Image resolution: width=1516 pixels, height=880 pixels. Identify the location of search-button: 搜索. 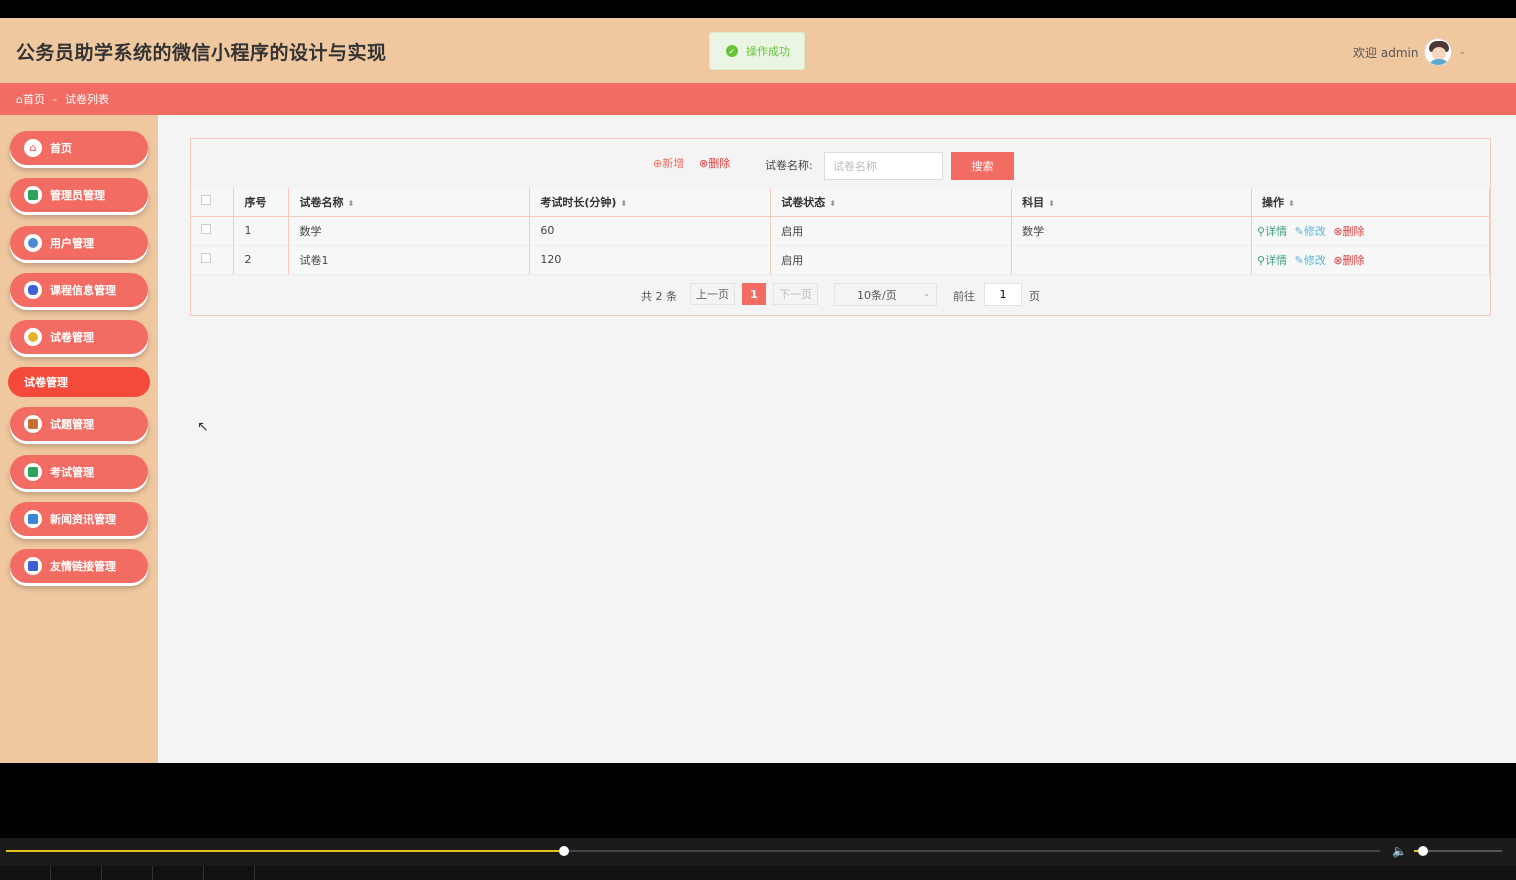
(982, 166).